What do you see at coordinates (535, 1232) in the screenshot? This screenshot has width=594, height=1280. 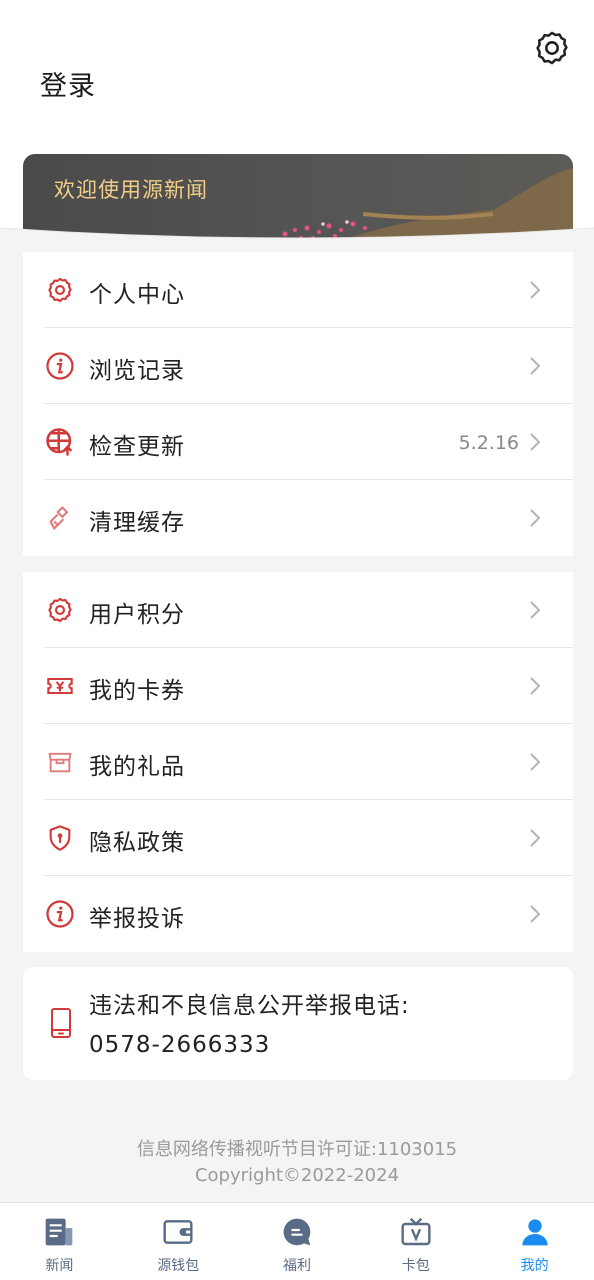 I see `user-icon` at bounding box center [535, 1232].